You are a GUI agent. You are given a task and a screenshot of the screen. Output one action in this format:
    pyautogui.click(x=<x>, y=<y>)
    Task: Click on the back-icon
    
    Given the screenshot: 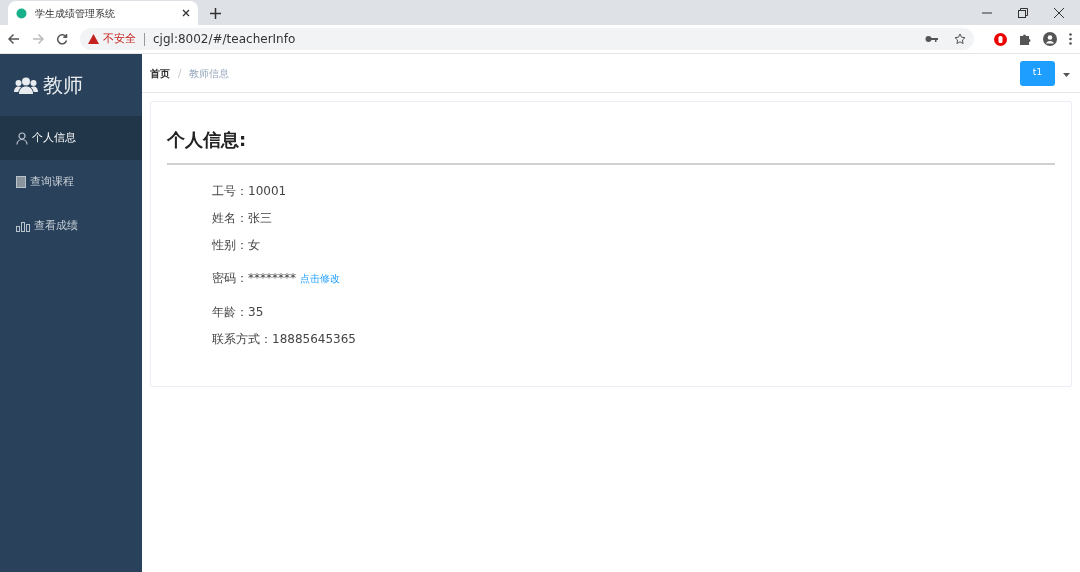 What is the action you would take?
    pyautogui.click(x=14, y=39)
    